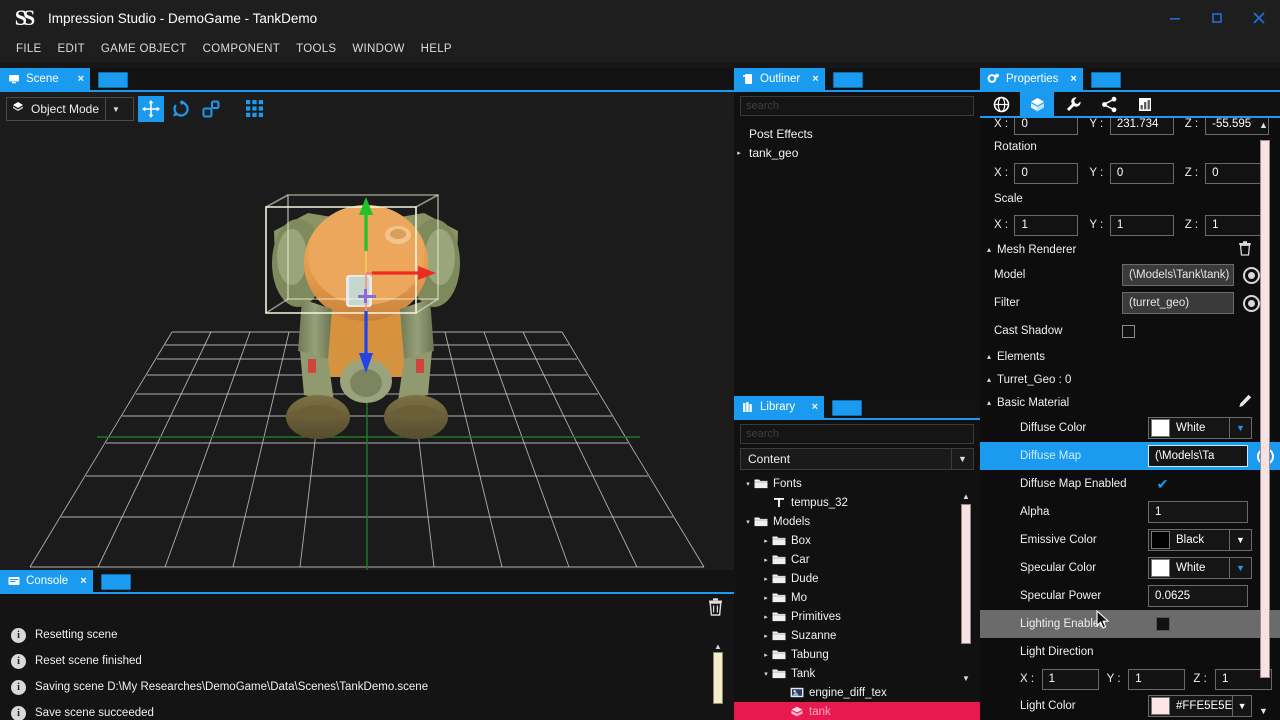 This screenshot has width=1280, height=720. What do you see at coordinates (70, 109) in the screenshot?
I see `object-mode-dropdown: Object Mode ▼` at bounding box center [70, 109].